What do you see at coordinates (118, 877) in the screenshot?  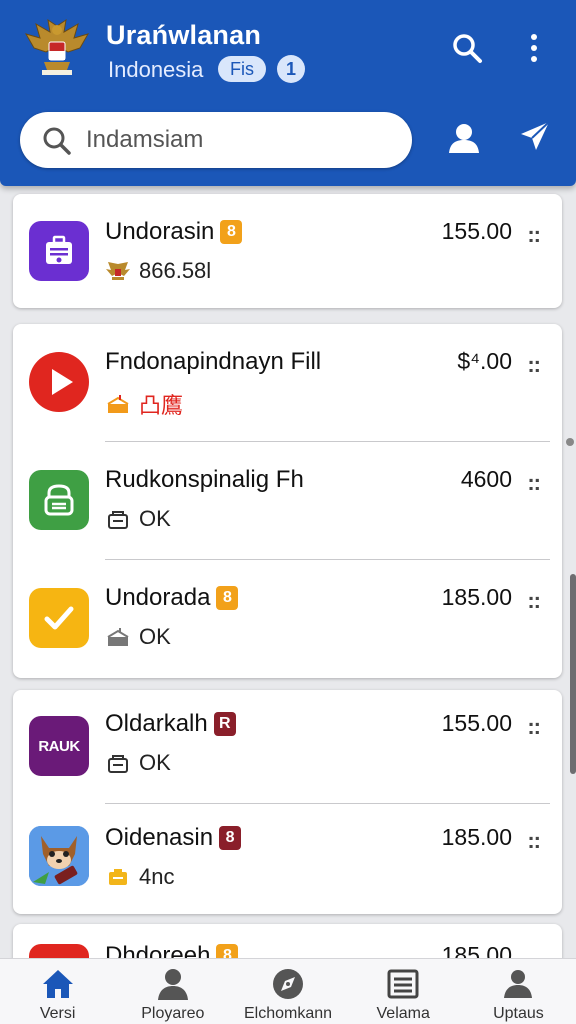 I see `battery-icon` at bounding box center [118, 877].